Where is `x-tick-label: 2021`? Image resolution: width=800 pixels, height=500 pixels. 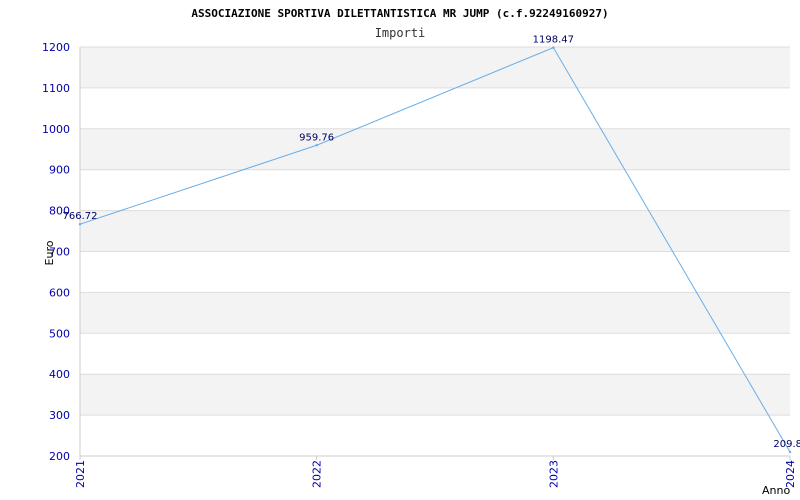 x-tick-label: 2021 is located at coordinates (80, 474).